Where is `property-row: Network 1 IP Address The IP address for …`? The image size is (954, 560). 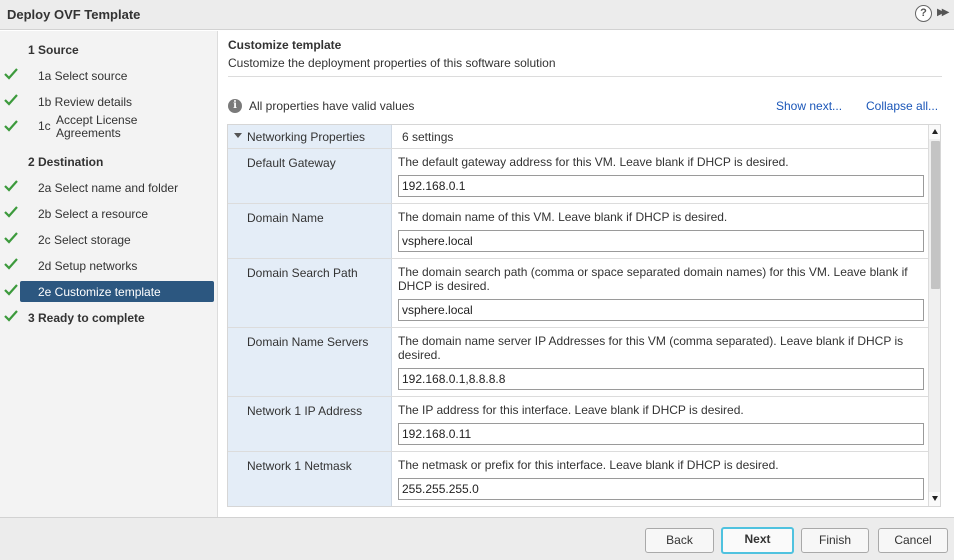
property-row: Network 1 IP Address The IP address for … is located at coordinates (578, 424).